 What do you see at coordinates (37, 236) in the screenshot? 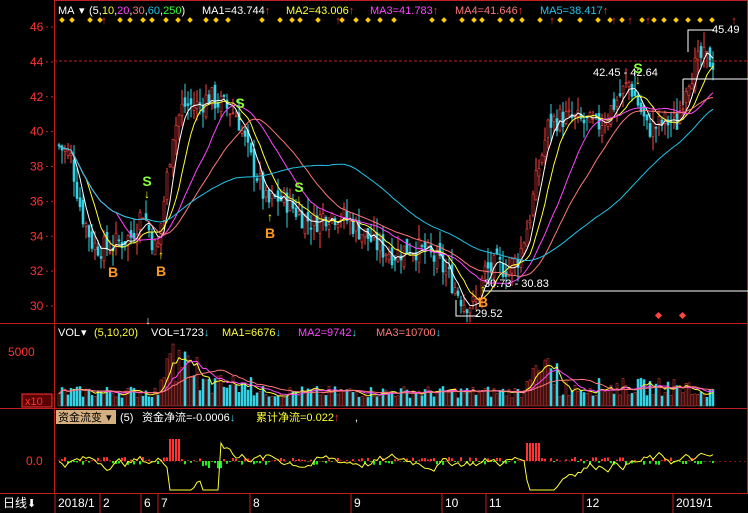
I see `price-tick-label: 34` at bounding box center [37, 236].